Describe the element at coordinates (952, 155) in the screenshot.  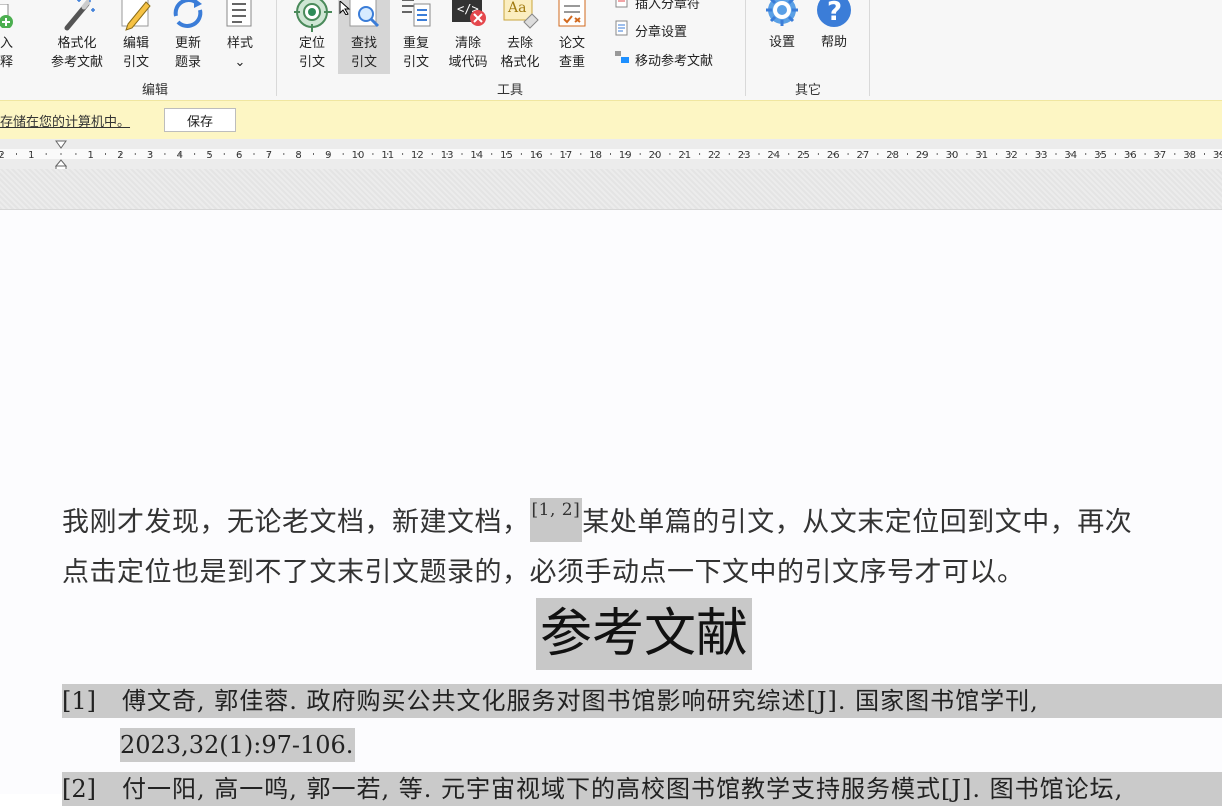
I see `ruler-label: 30` at that location.